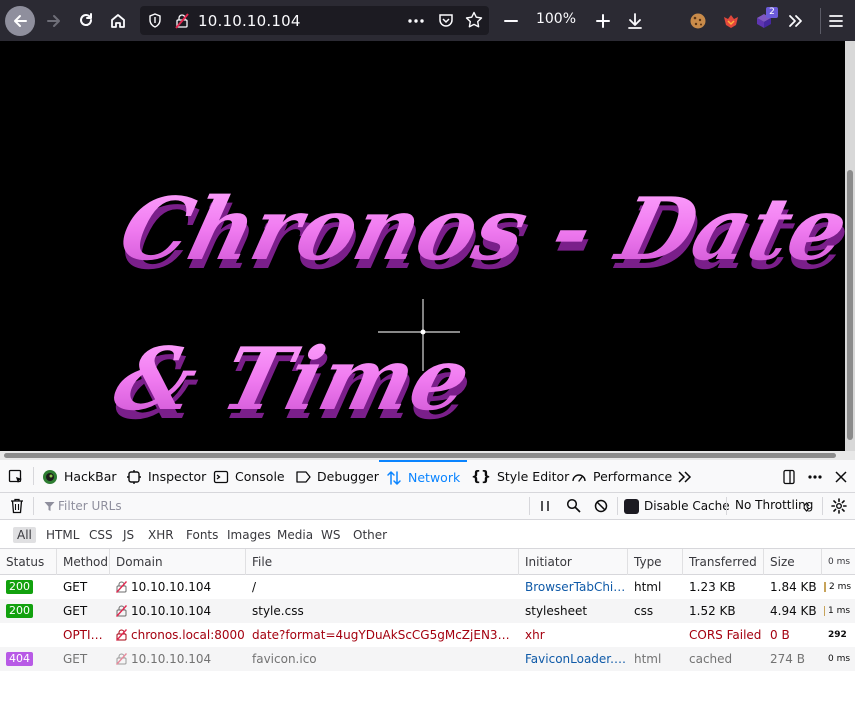 Image resolution: width=855 pixels, height=701 pixels. I want to click on tab-console-label: Console, so click(260, 476).